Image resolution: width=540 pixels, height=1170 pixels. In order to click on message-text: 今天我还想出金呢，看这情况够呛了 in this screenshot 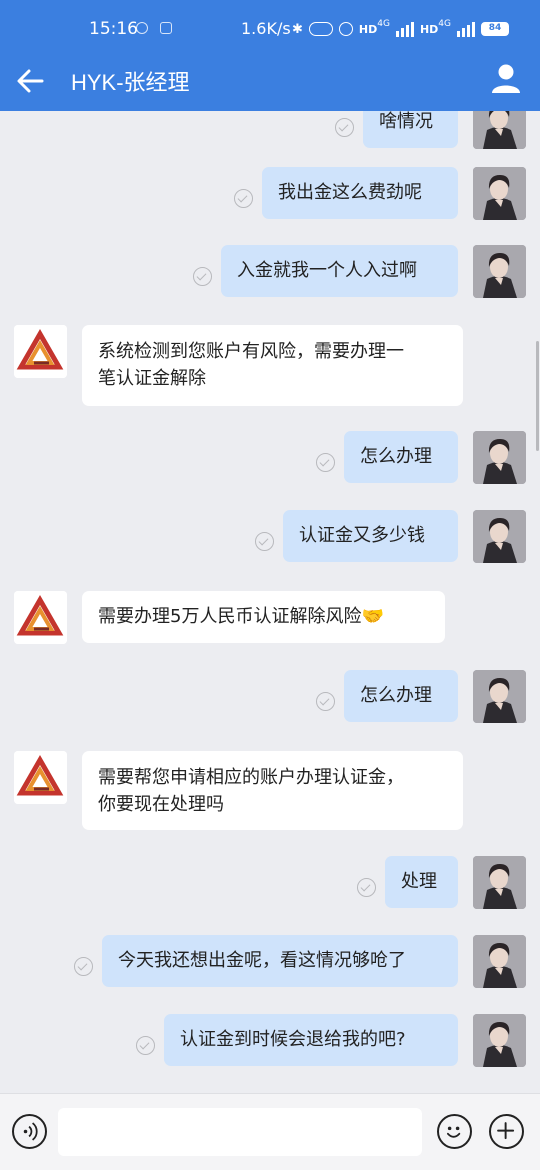, I will do `click(262, 960)`.